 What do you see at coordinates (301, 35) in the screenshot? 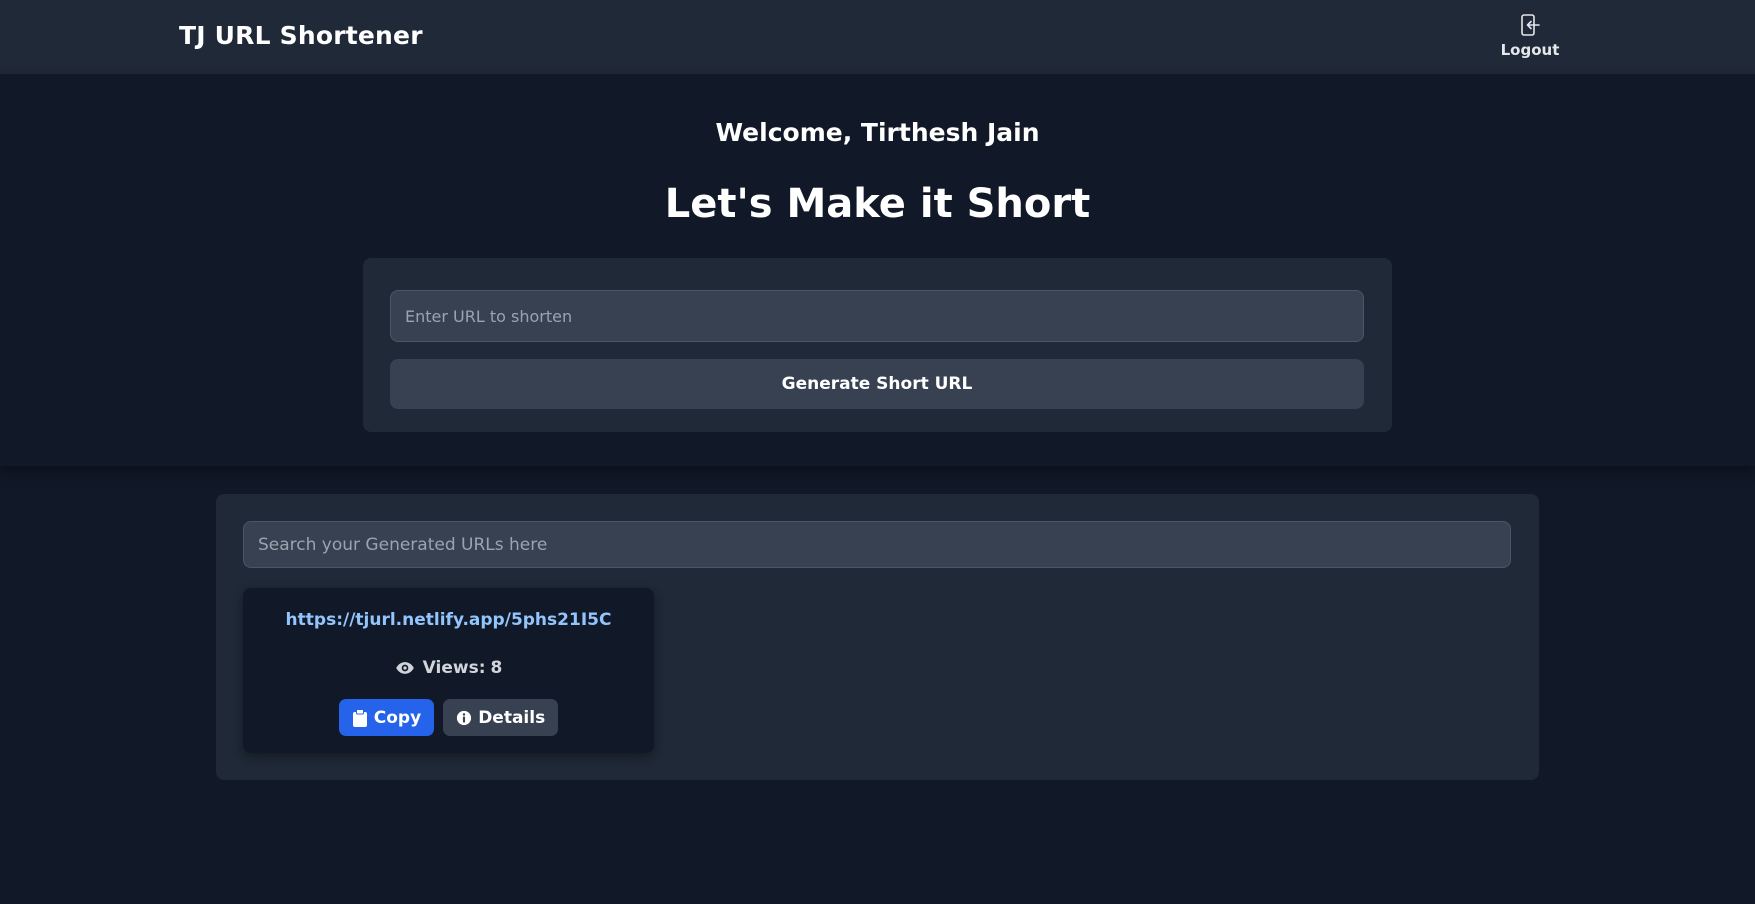
I see `brand-title: TJ URL Shortener` at bounding box center [301, 35].